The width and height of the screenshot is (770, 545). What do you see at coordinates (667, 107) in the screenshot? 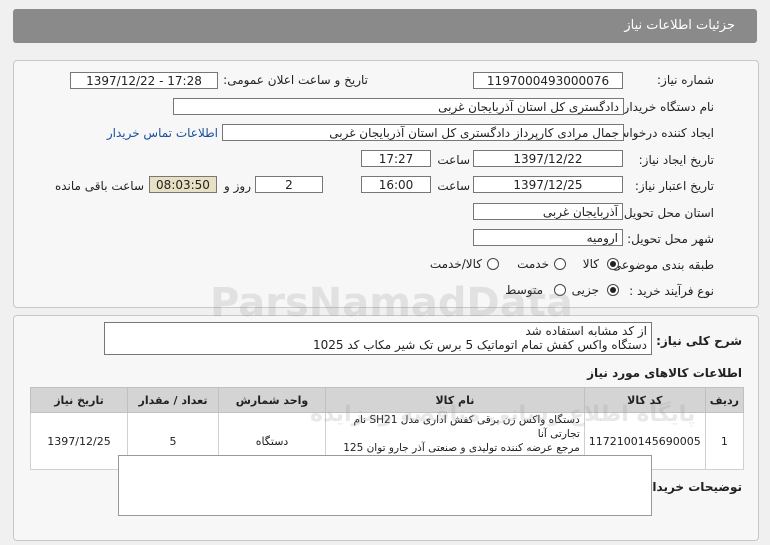
I see `buyer-label: نام دستگاه خریدار:` at bounding box center [667, 107].